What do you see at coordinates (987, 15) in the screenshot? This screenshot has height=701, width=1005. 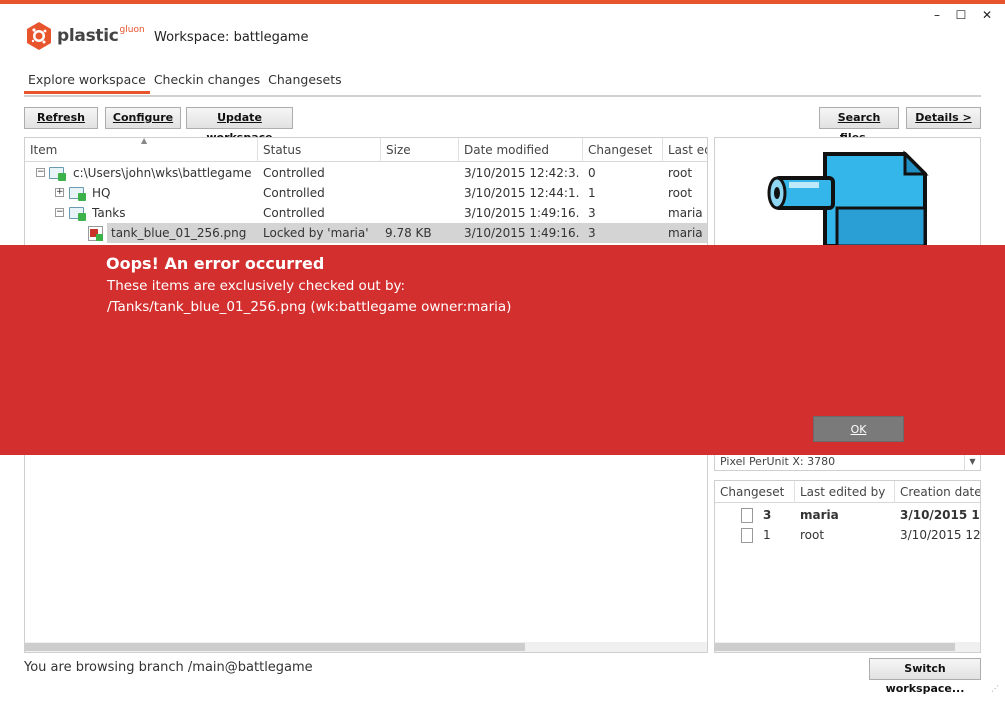 I see `close-button: ✕` at bounding box center [987, 15].